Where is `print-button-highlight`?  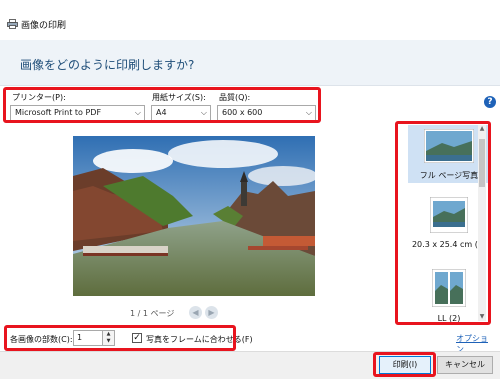
print-button-highlight is located at coordinates (404, 364).